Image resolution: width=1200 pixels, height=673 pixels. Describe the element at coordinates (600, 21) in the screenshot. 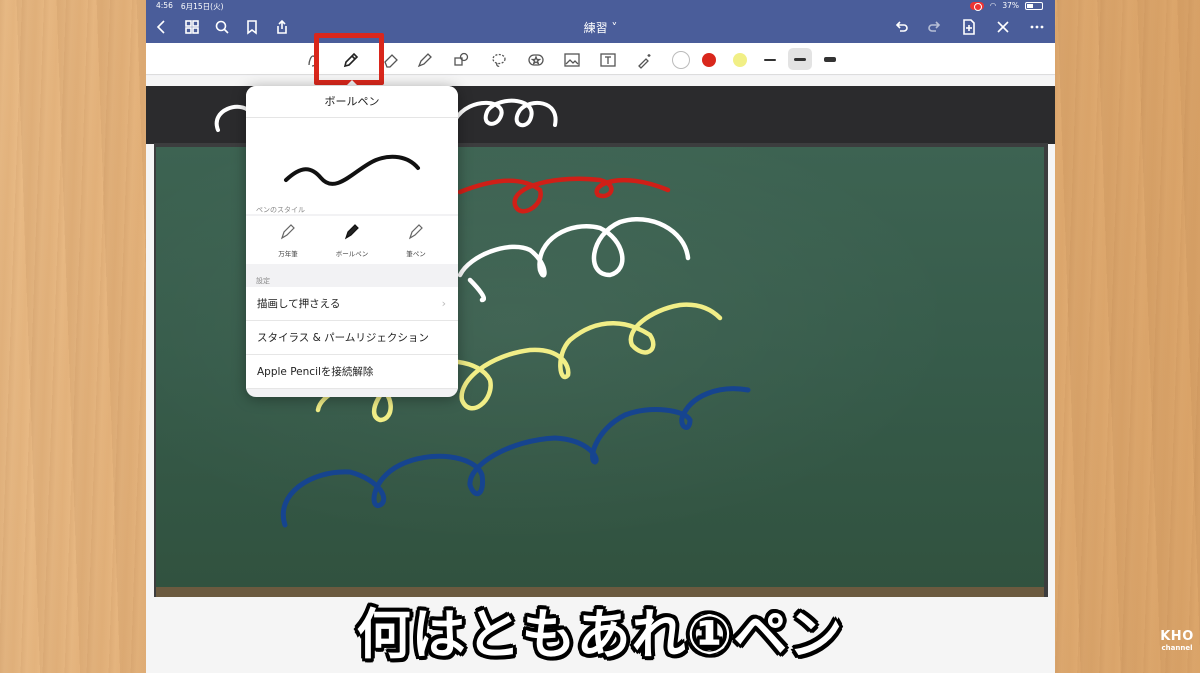

I see `navigation-bar: 4:56 6月15日(火) ◠ 37% 練習 ˅` at that location.